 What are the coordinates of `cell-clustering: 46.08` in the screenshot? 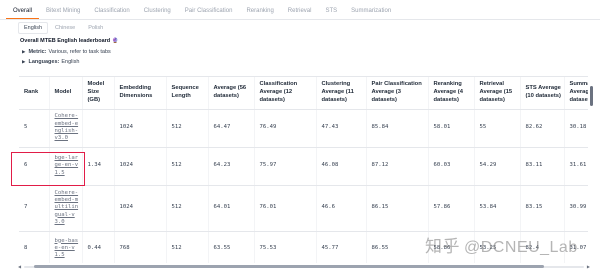 It's located at (341, 166).